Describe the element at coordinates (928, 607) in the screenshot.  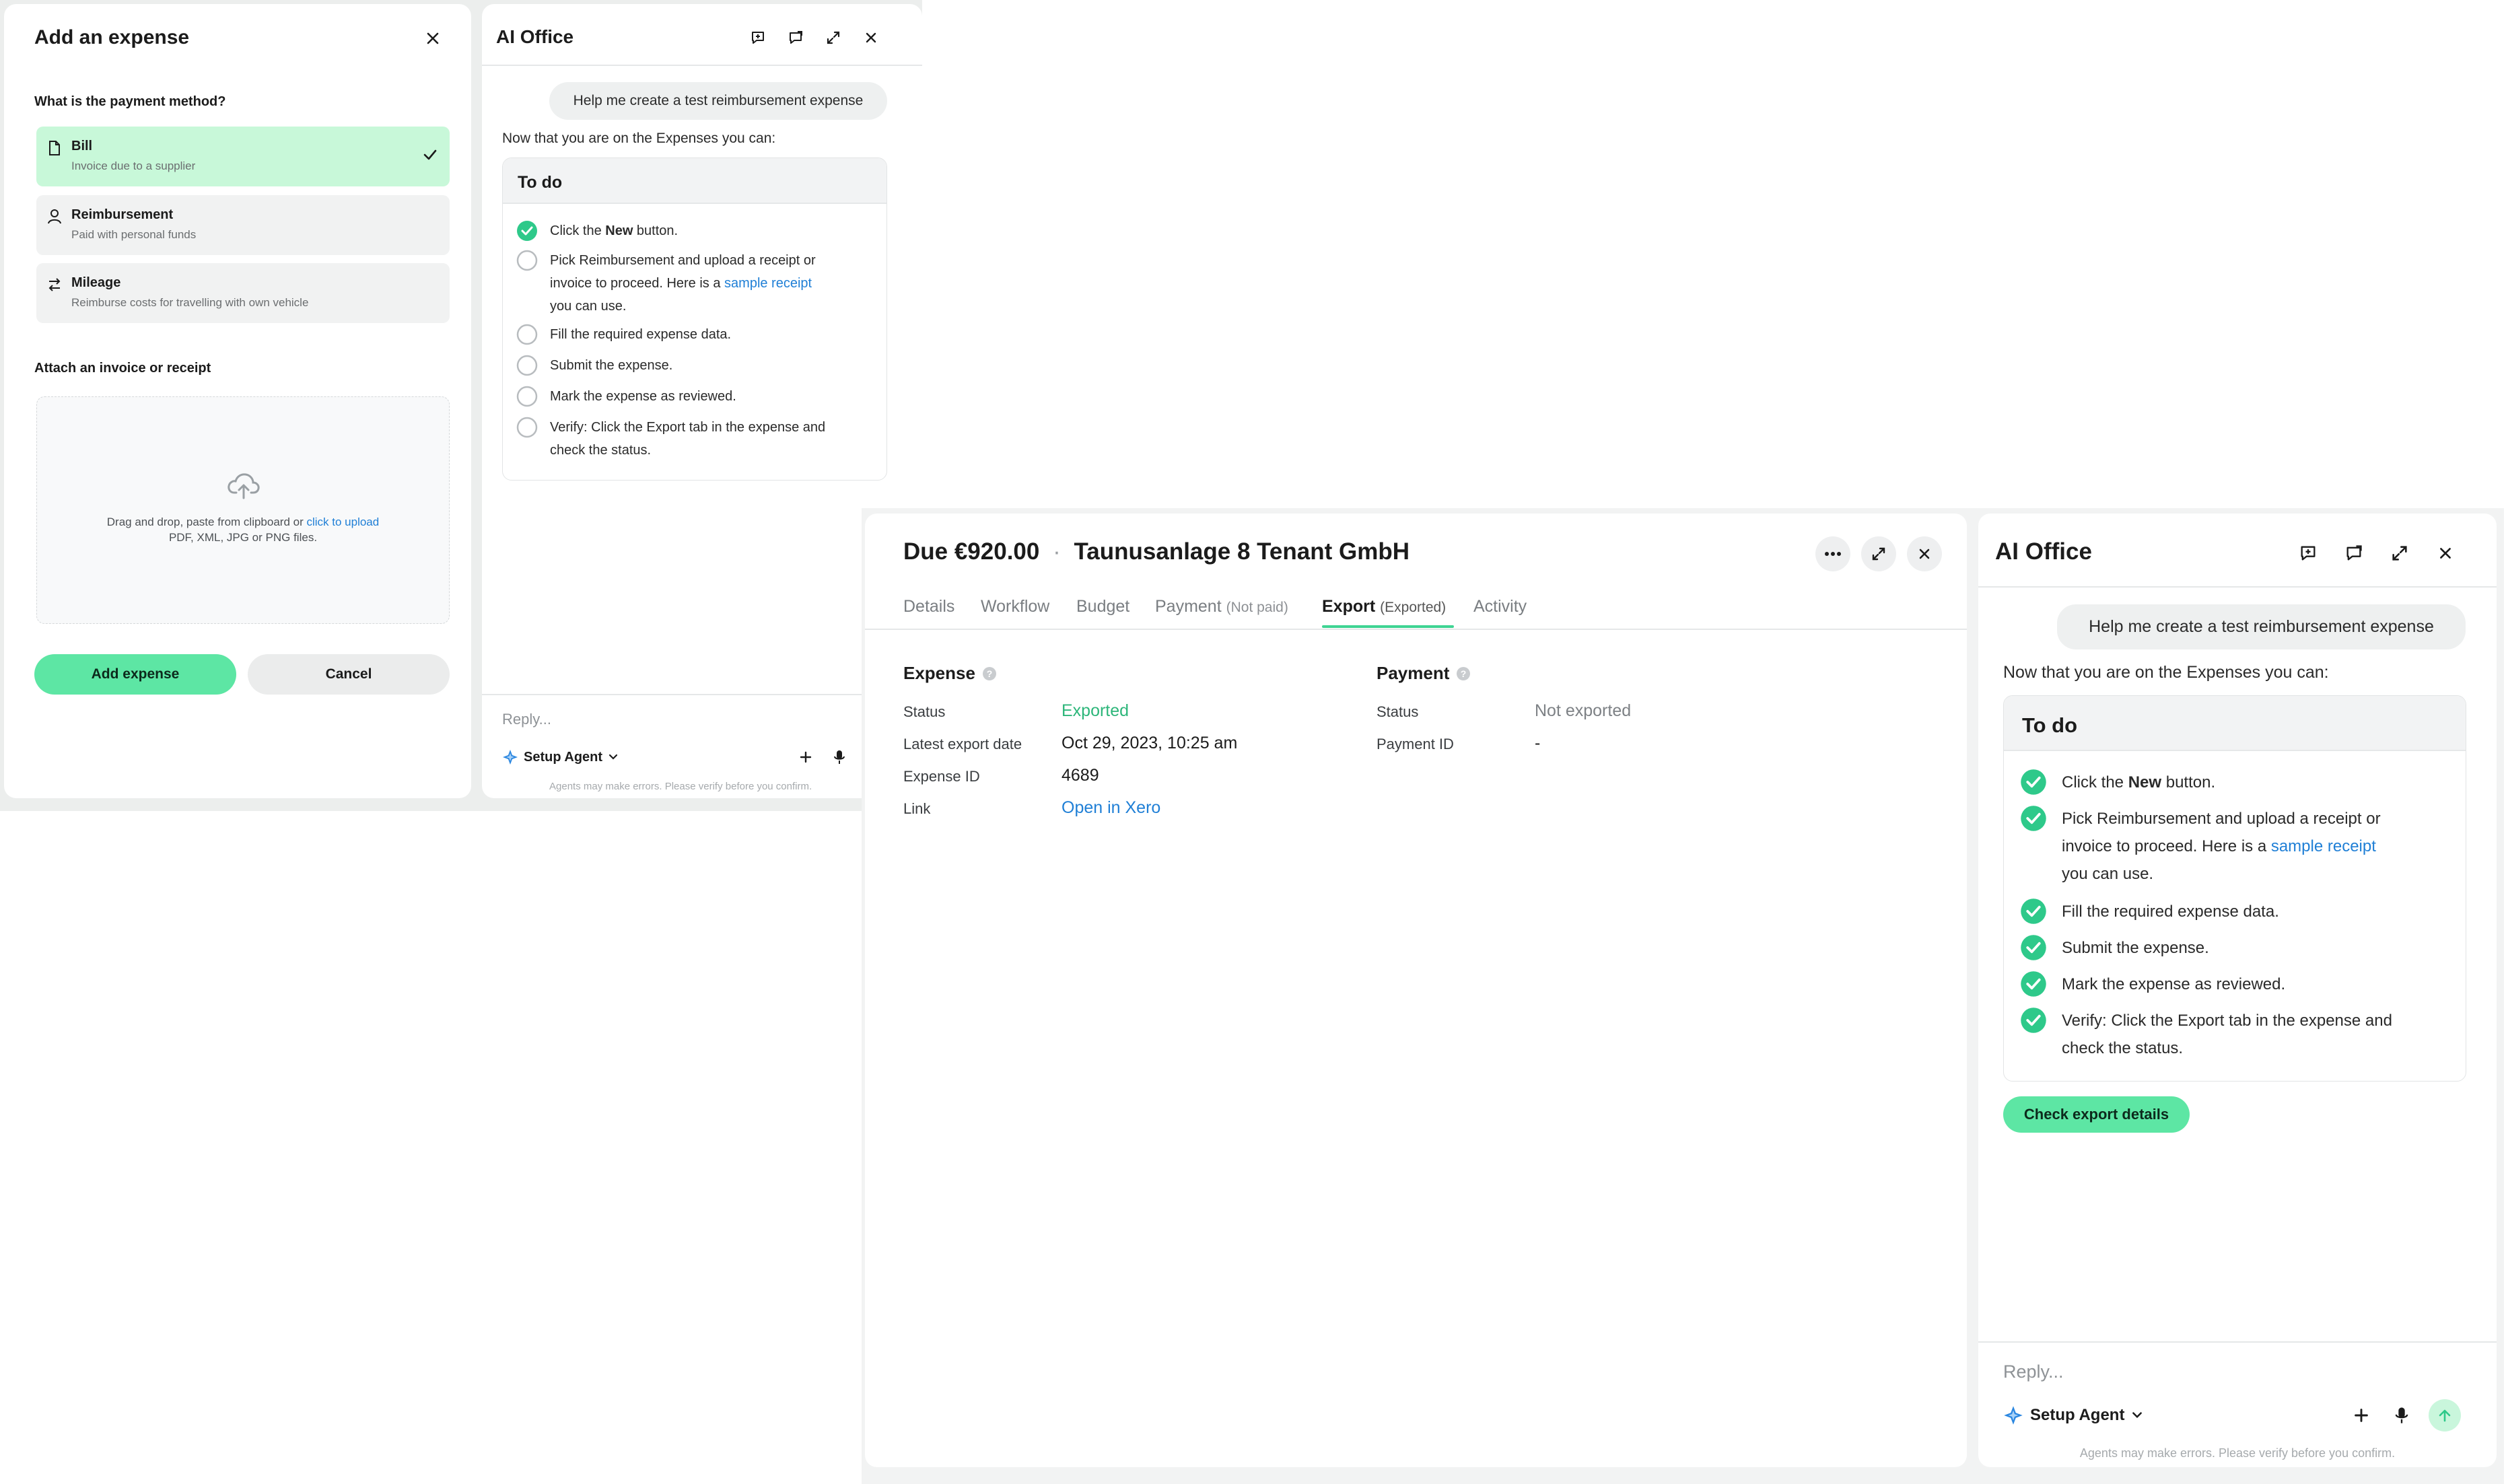
I see `tab-details: Details` at that location.